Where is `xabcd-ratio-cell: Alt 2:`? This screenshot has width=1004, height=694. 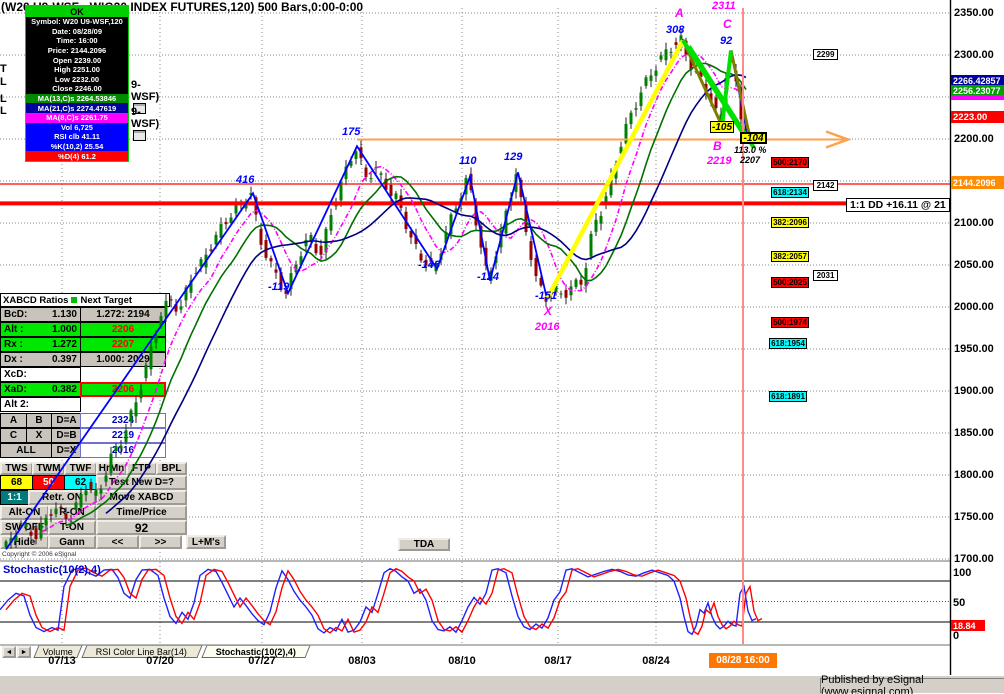 xabcd-ratio-cell: Alt 2: is located at coordinates (40, 404).